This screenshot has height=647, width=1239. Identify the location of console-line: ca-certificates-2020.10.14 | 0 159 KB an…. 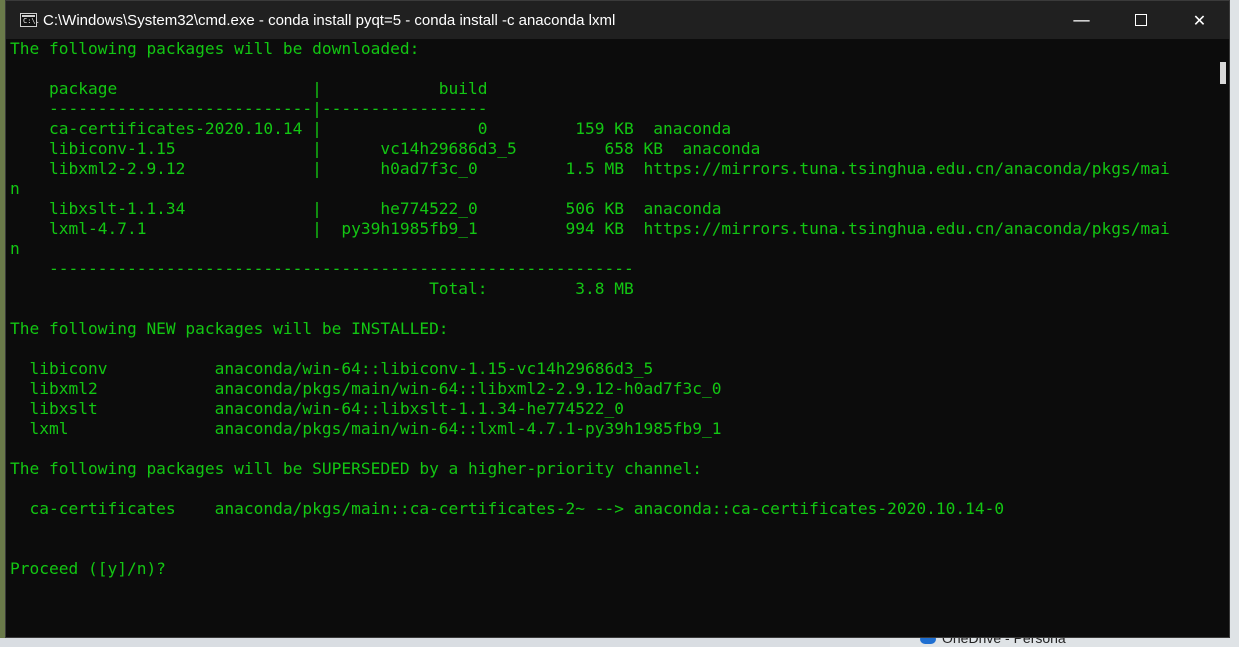
(371, 128).